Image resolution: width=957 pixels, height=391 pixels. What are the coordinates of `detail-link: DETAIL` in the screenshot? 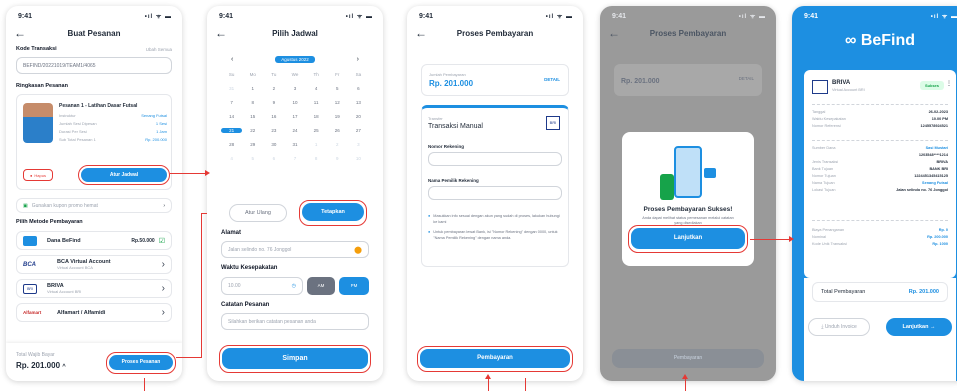 It's located at (552, 79).